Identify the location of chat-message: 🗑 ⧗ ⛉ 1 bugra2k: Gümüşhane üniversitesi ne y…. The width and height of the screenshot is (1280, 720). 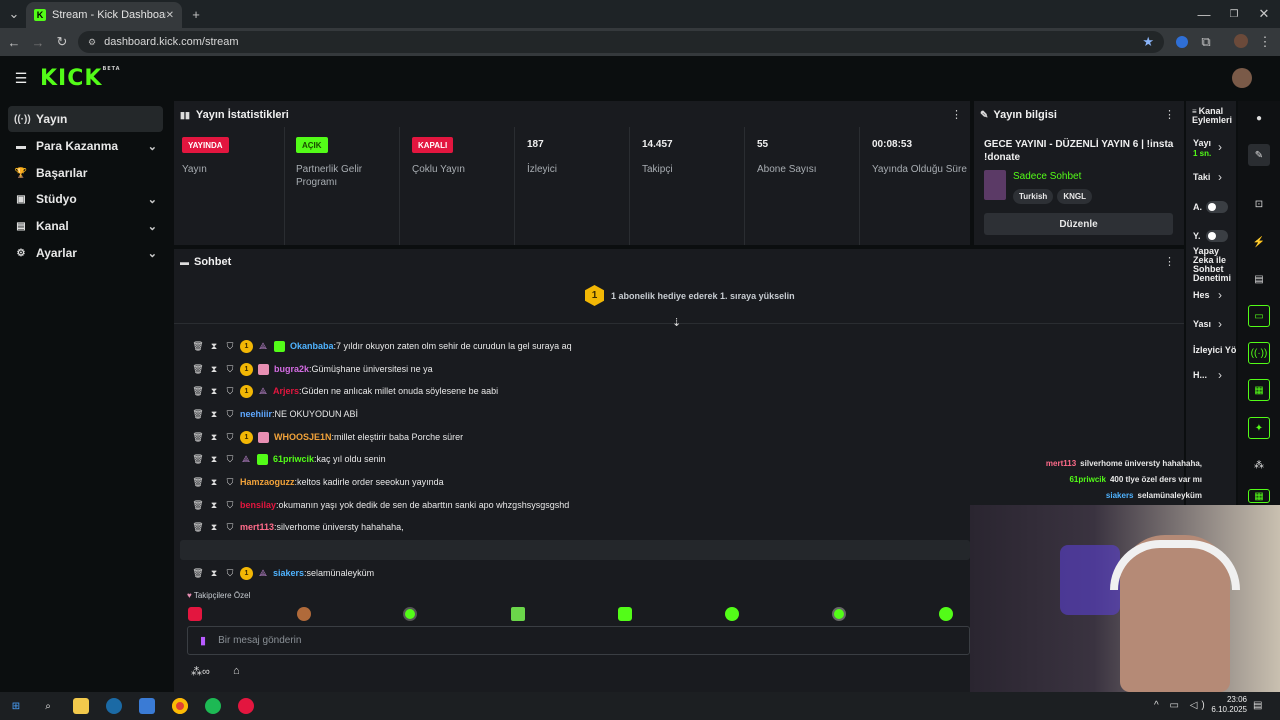
(311, 369).